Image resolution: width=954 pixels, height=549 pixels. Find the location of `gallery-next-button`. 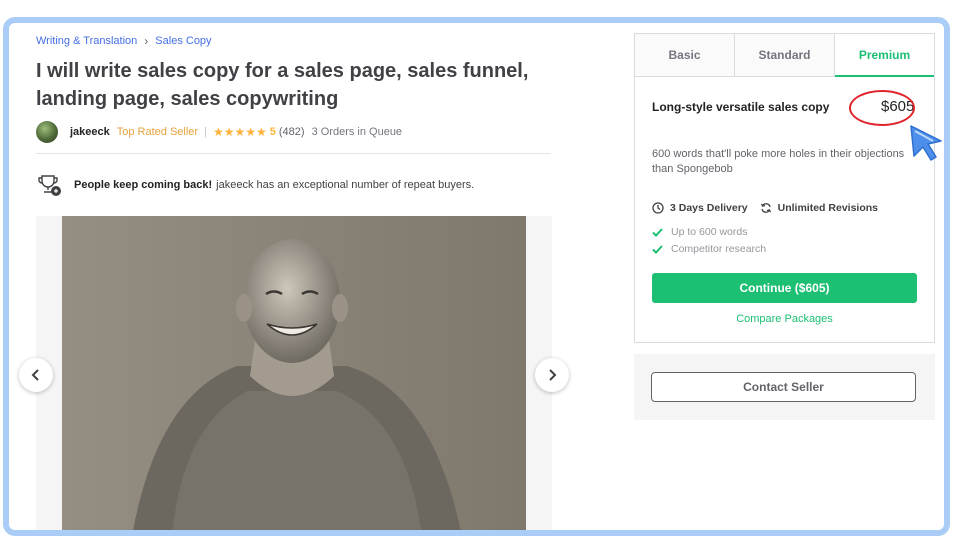

gallery-next-button is located at coordinates (552, 375).